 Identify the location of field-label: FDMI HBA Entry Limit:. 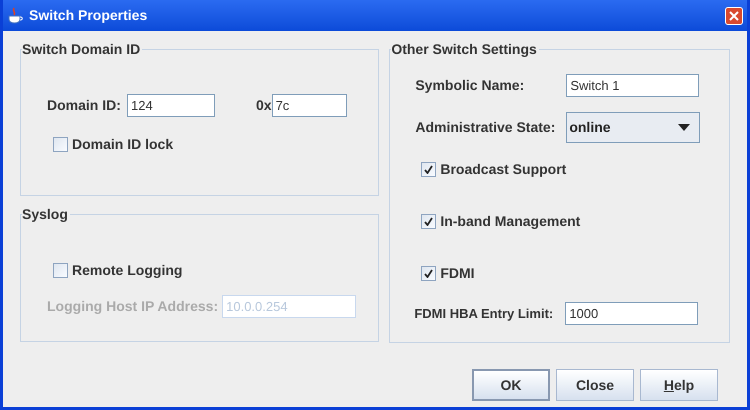
(484, 313).